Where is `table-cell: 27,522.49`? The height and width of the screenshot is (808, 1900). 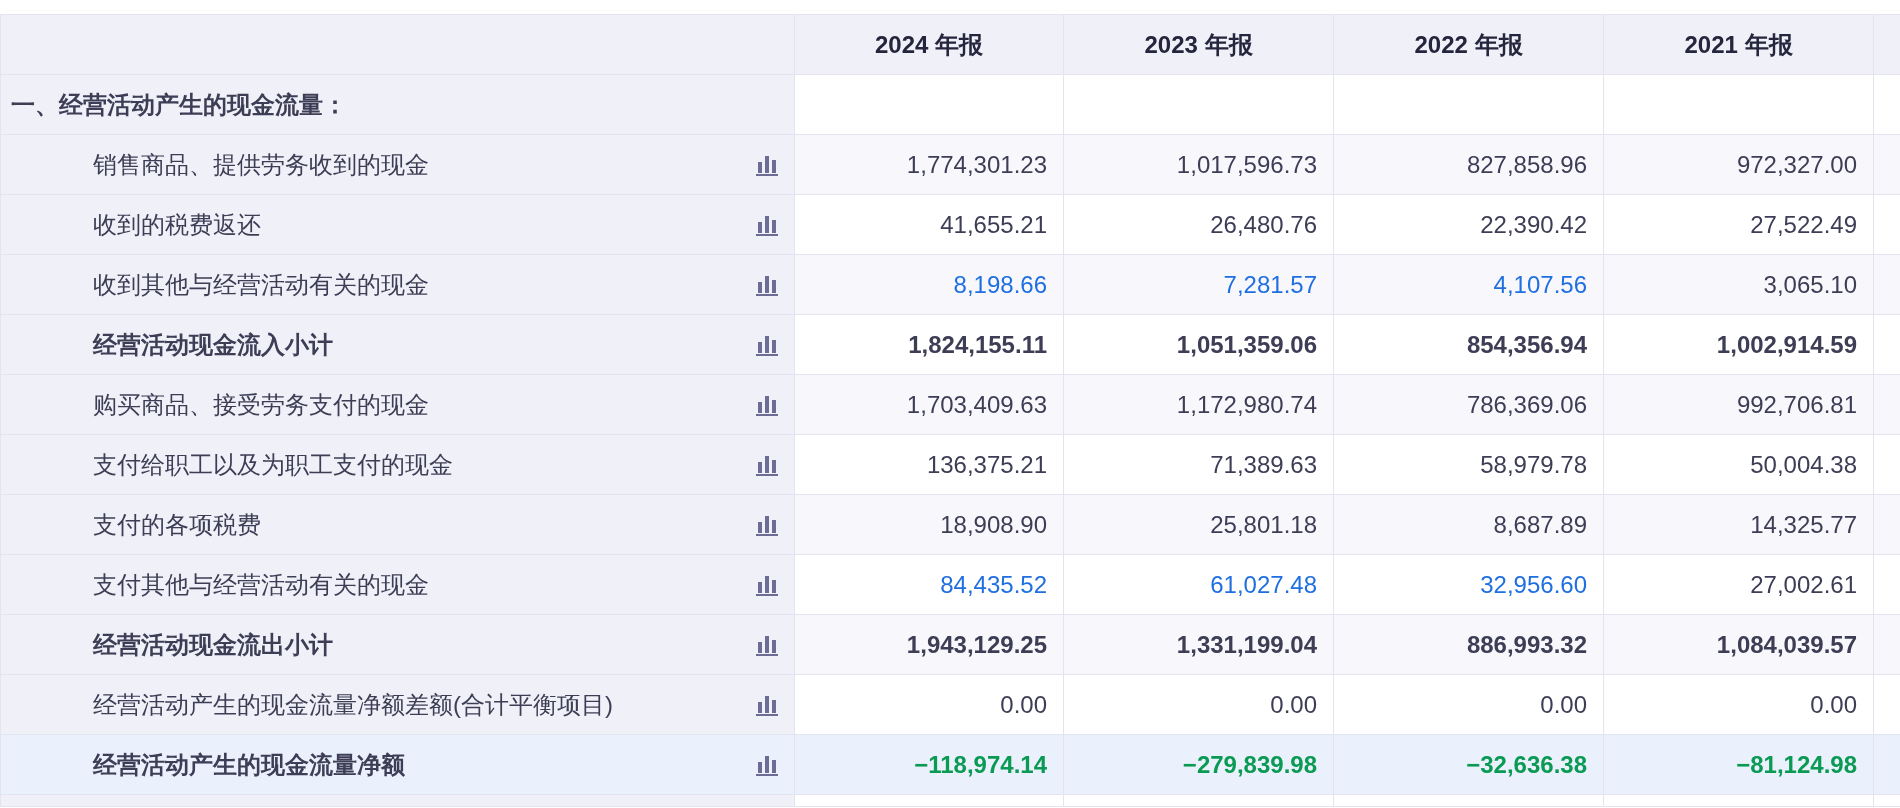 table-cell: 27,522.49 is located at coordinates (1738, 224).